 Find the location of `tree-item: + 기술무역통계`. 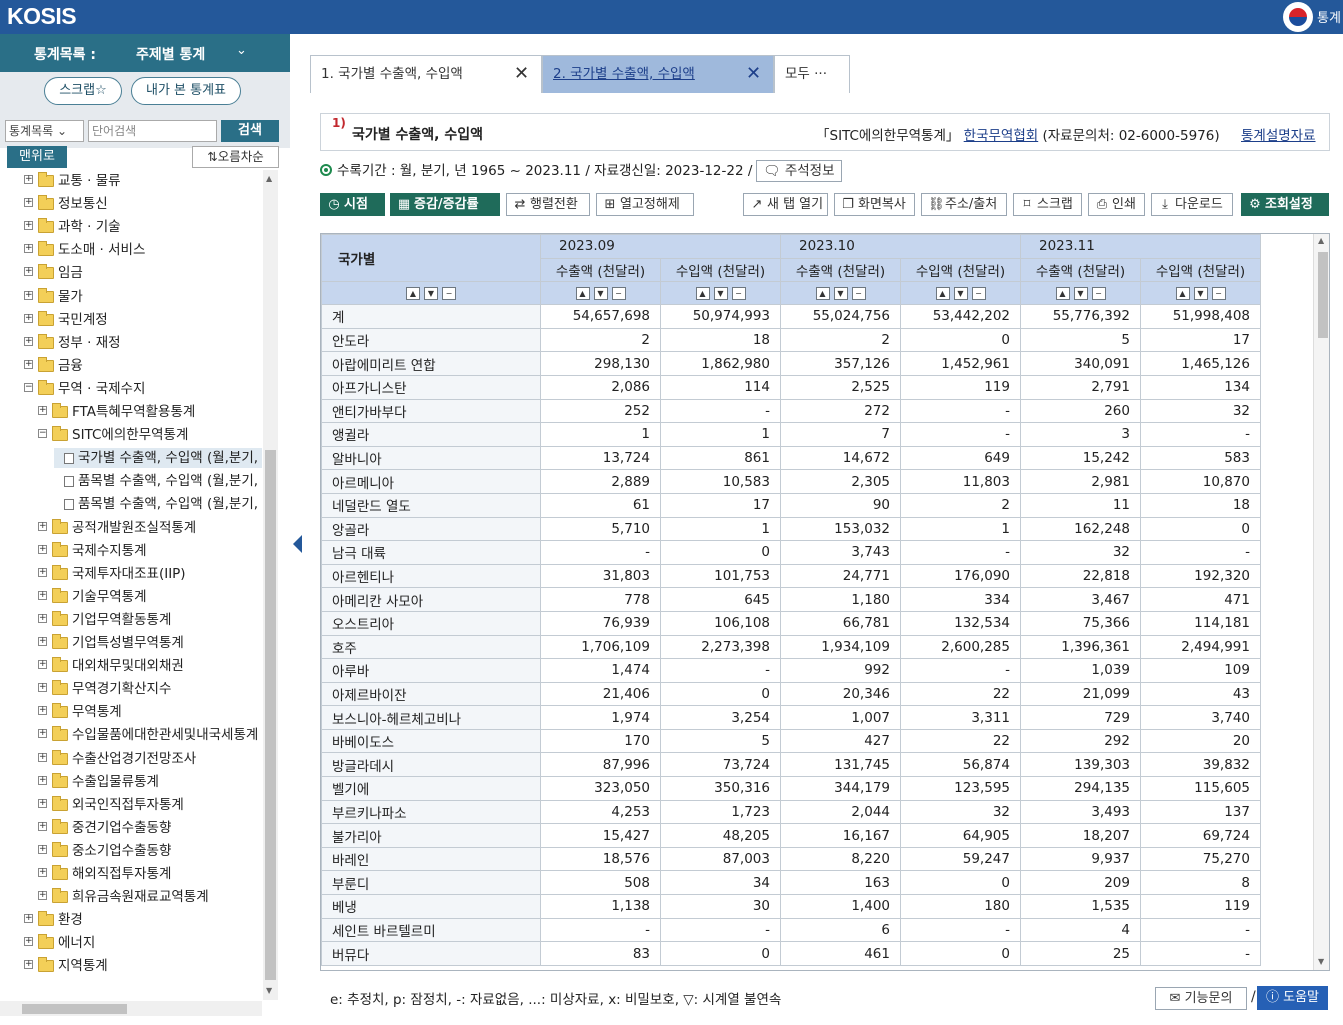

tree-item: + 기술무역통계 is located at coordinates (131, 597).